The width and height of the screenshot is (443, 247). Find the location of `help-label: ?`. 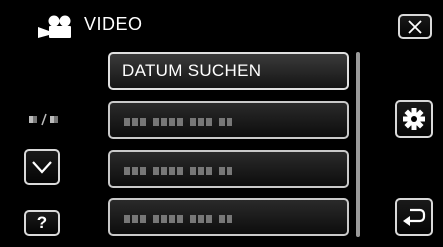

help-label: ? is located at coordinates (42, 222).